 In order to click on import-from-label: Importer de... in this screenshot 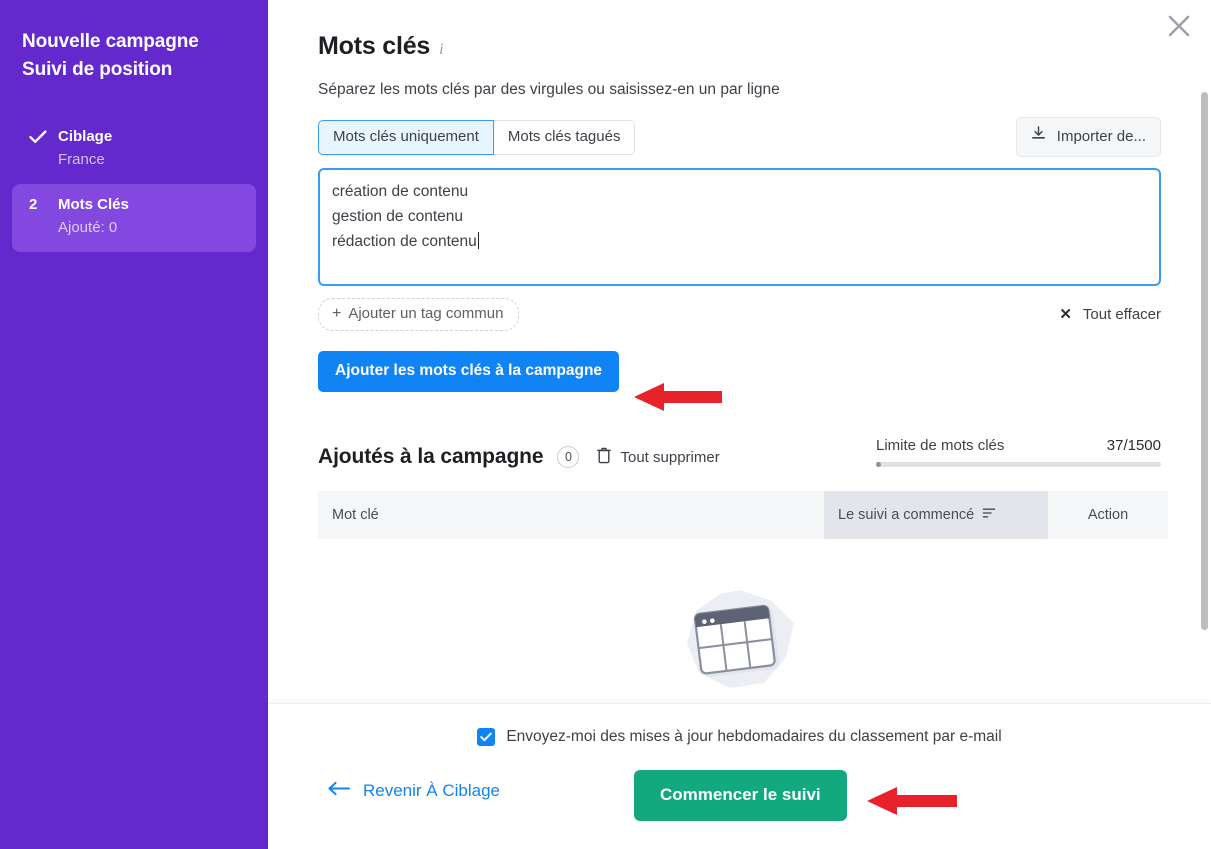, I will do `click(1101, 136)`.